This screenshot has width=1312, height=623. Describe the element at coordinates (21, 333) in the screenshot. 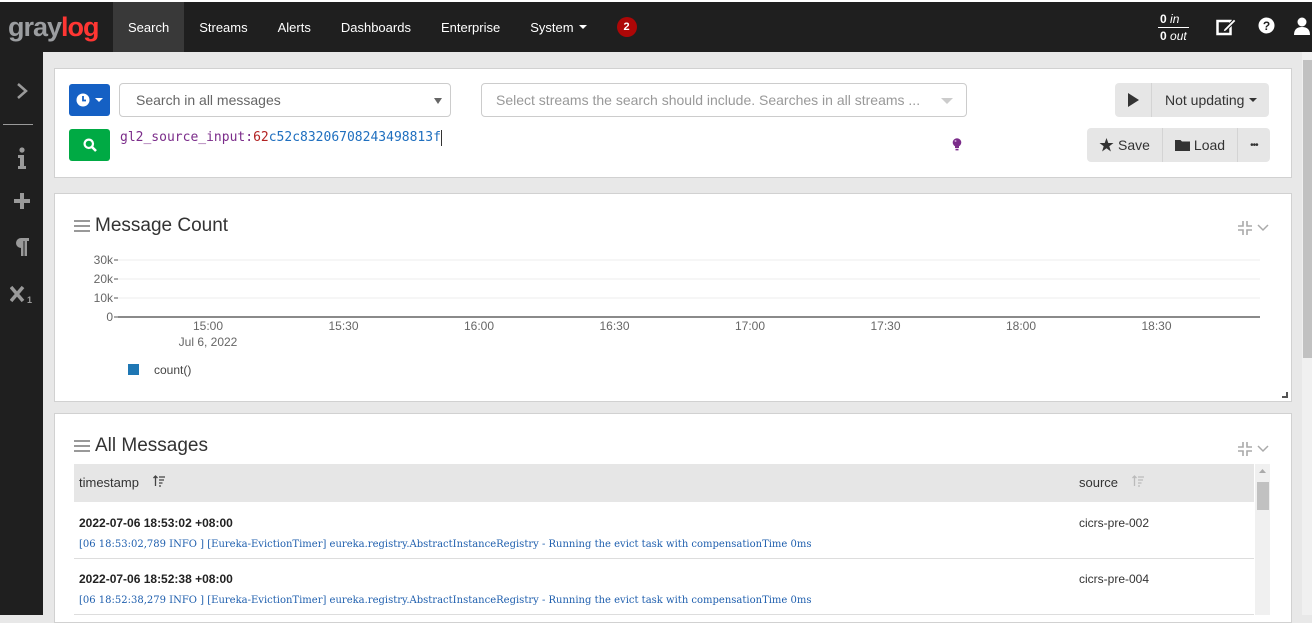

I see `left-sidebar: 1` at that location.